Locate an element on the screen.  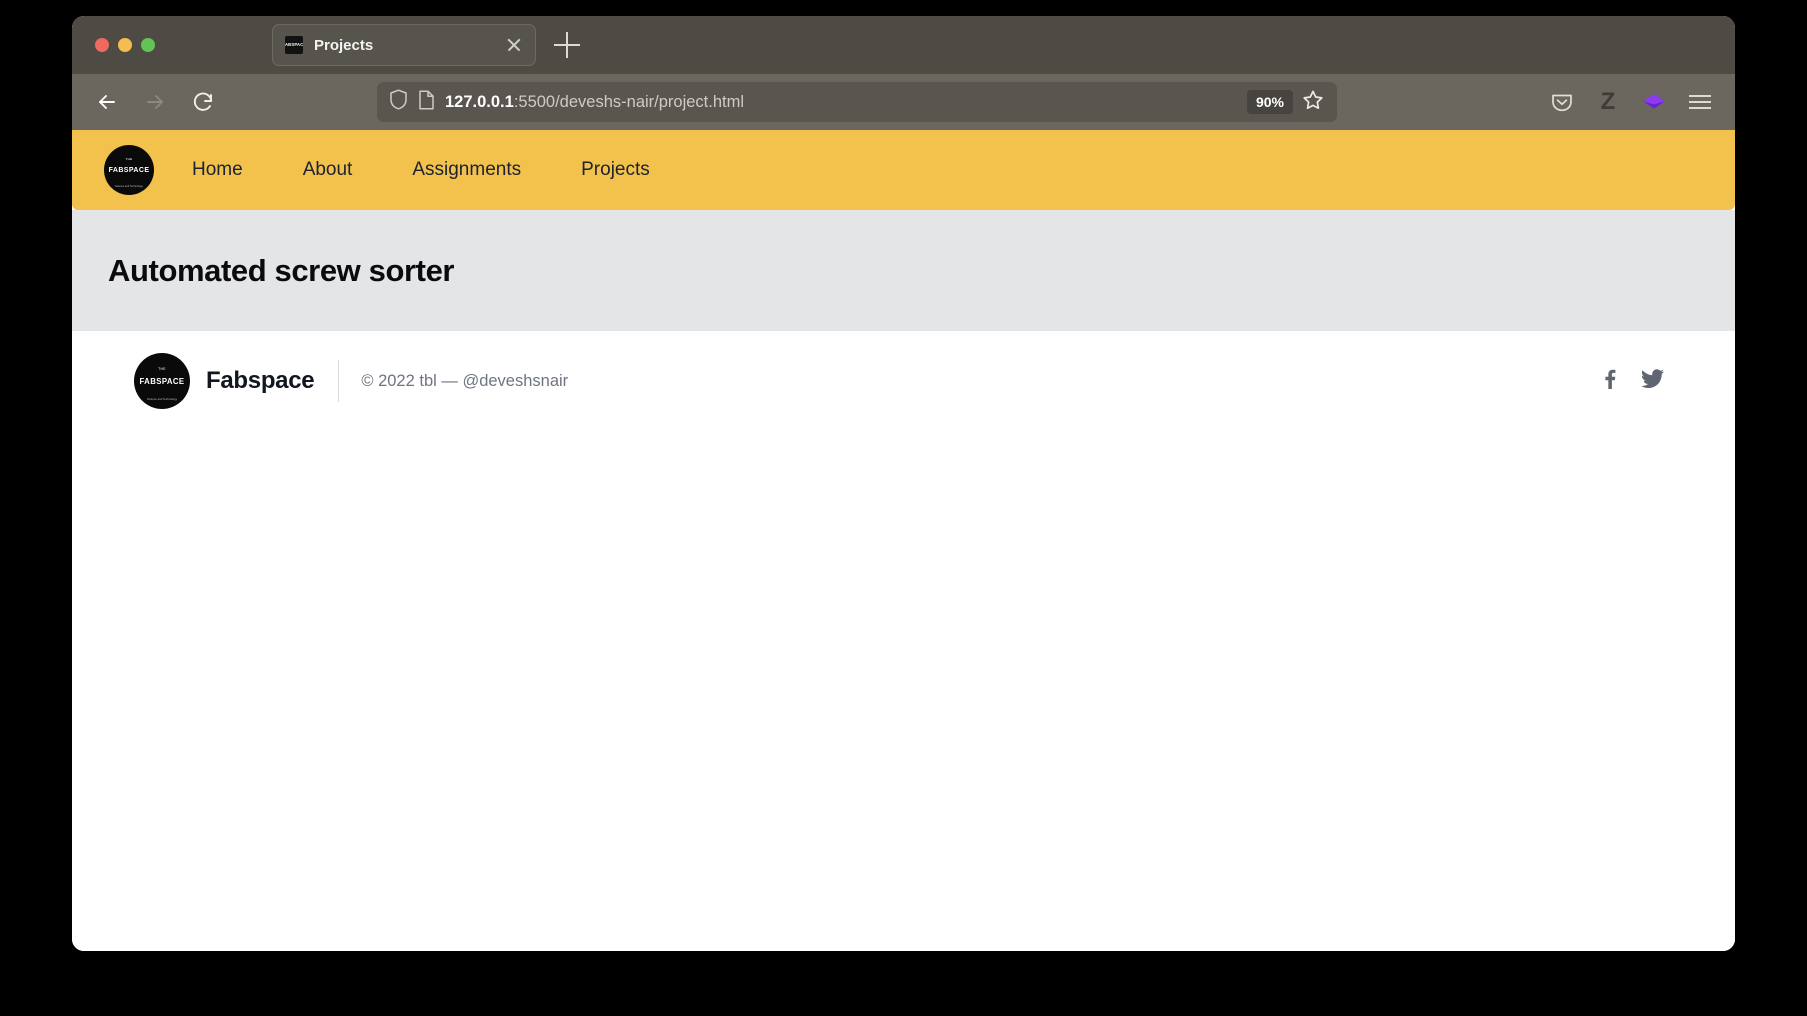
url-host: 127.0.0.1 is located at coordinates (479, 101).